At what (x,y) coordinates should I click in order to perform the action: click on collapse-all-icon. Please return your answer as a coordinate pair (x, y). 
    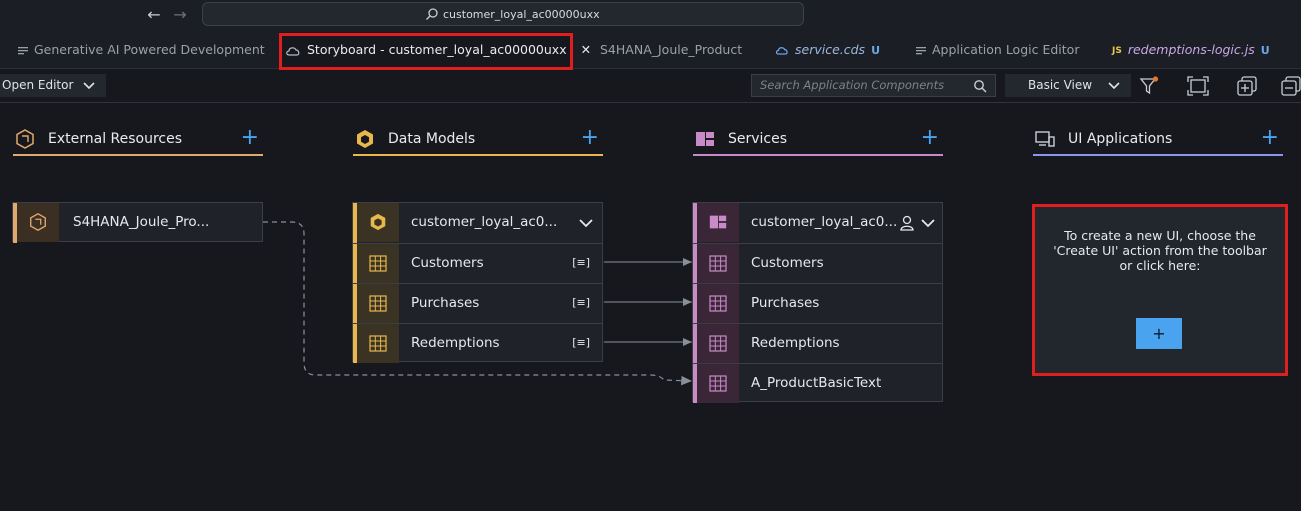
    Looking at the image, I should click on (1290, 86).